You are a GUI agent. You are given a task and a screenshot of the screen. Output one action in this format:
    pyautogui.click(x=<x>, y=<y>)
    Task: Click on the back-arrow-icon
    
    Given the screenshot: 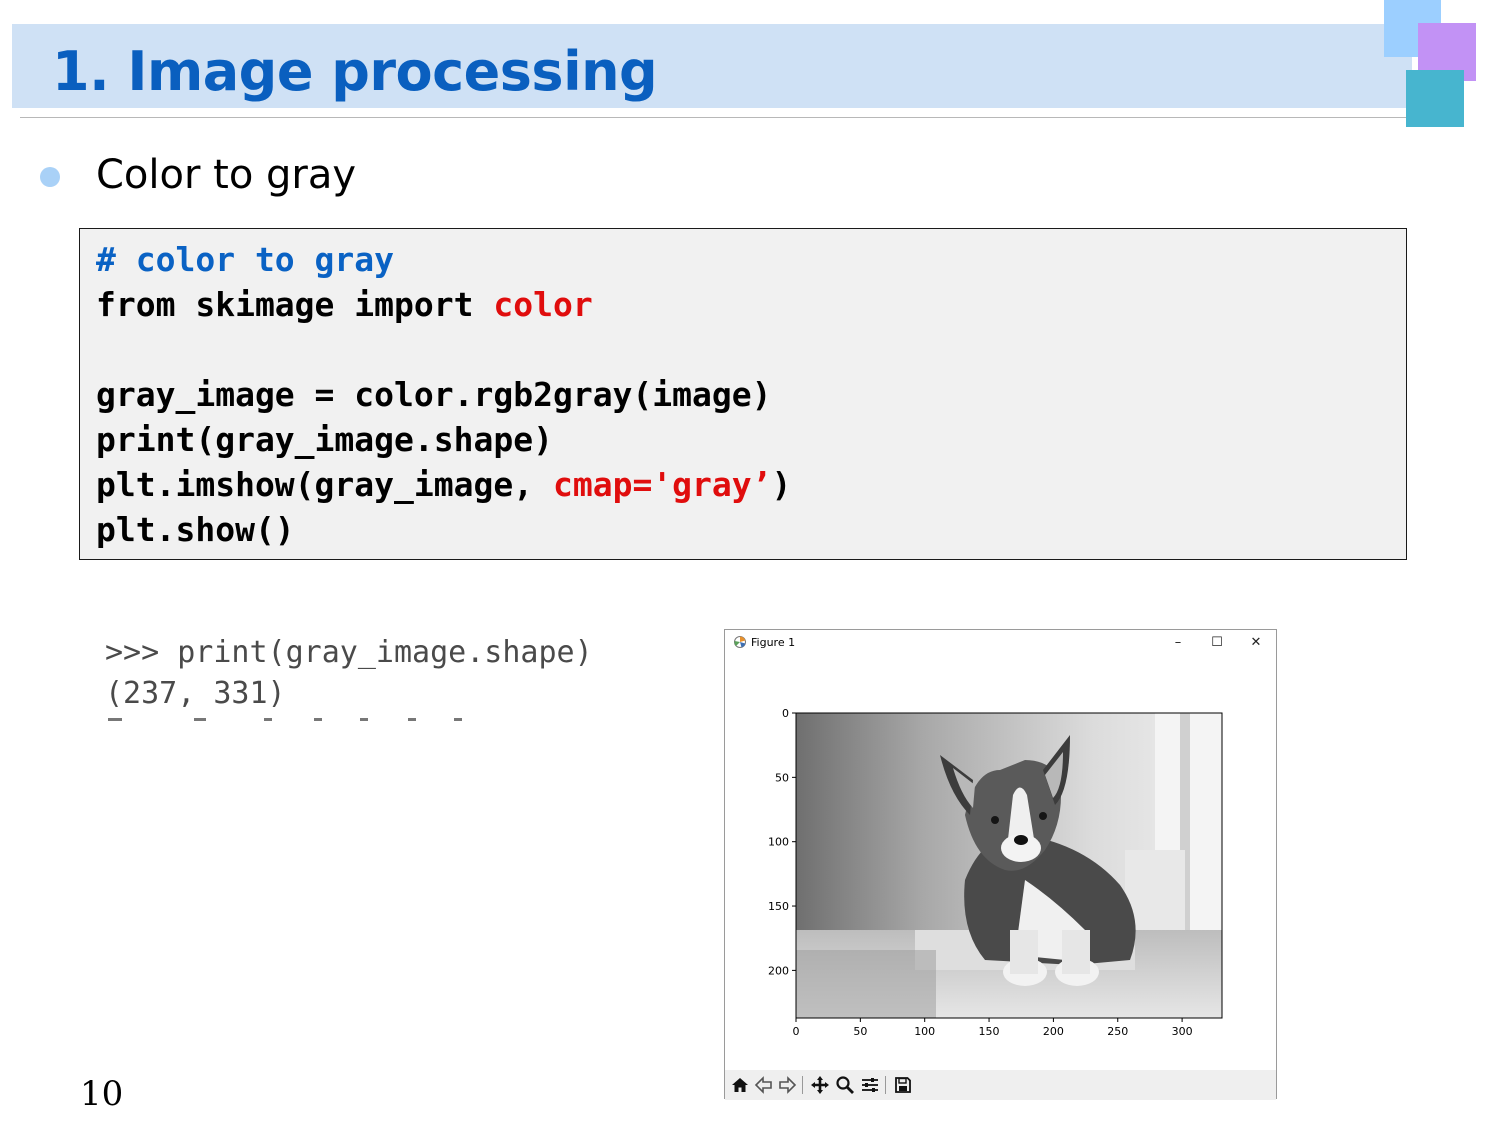 What is the action you would take?
    pyautogui.click(x=764, y=1085)
    